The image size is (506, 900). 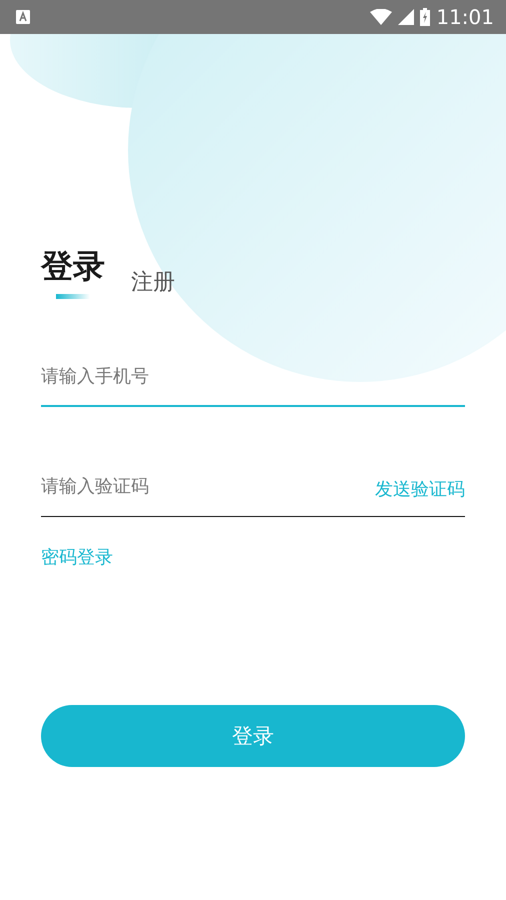 I want to click on login-button: 登录, so click(x=253, y=736).